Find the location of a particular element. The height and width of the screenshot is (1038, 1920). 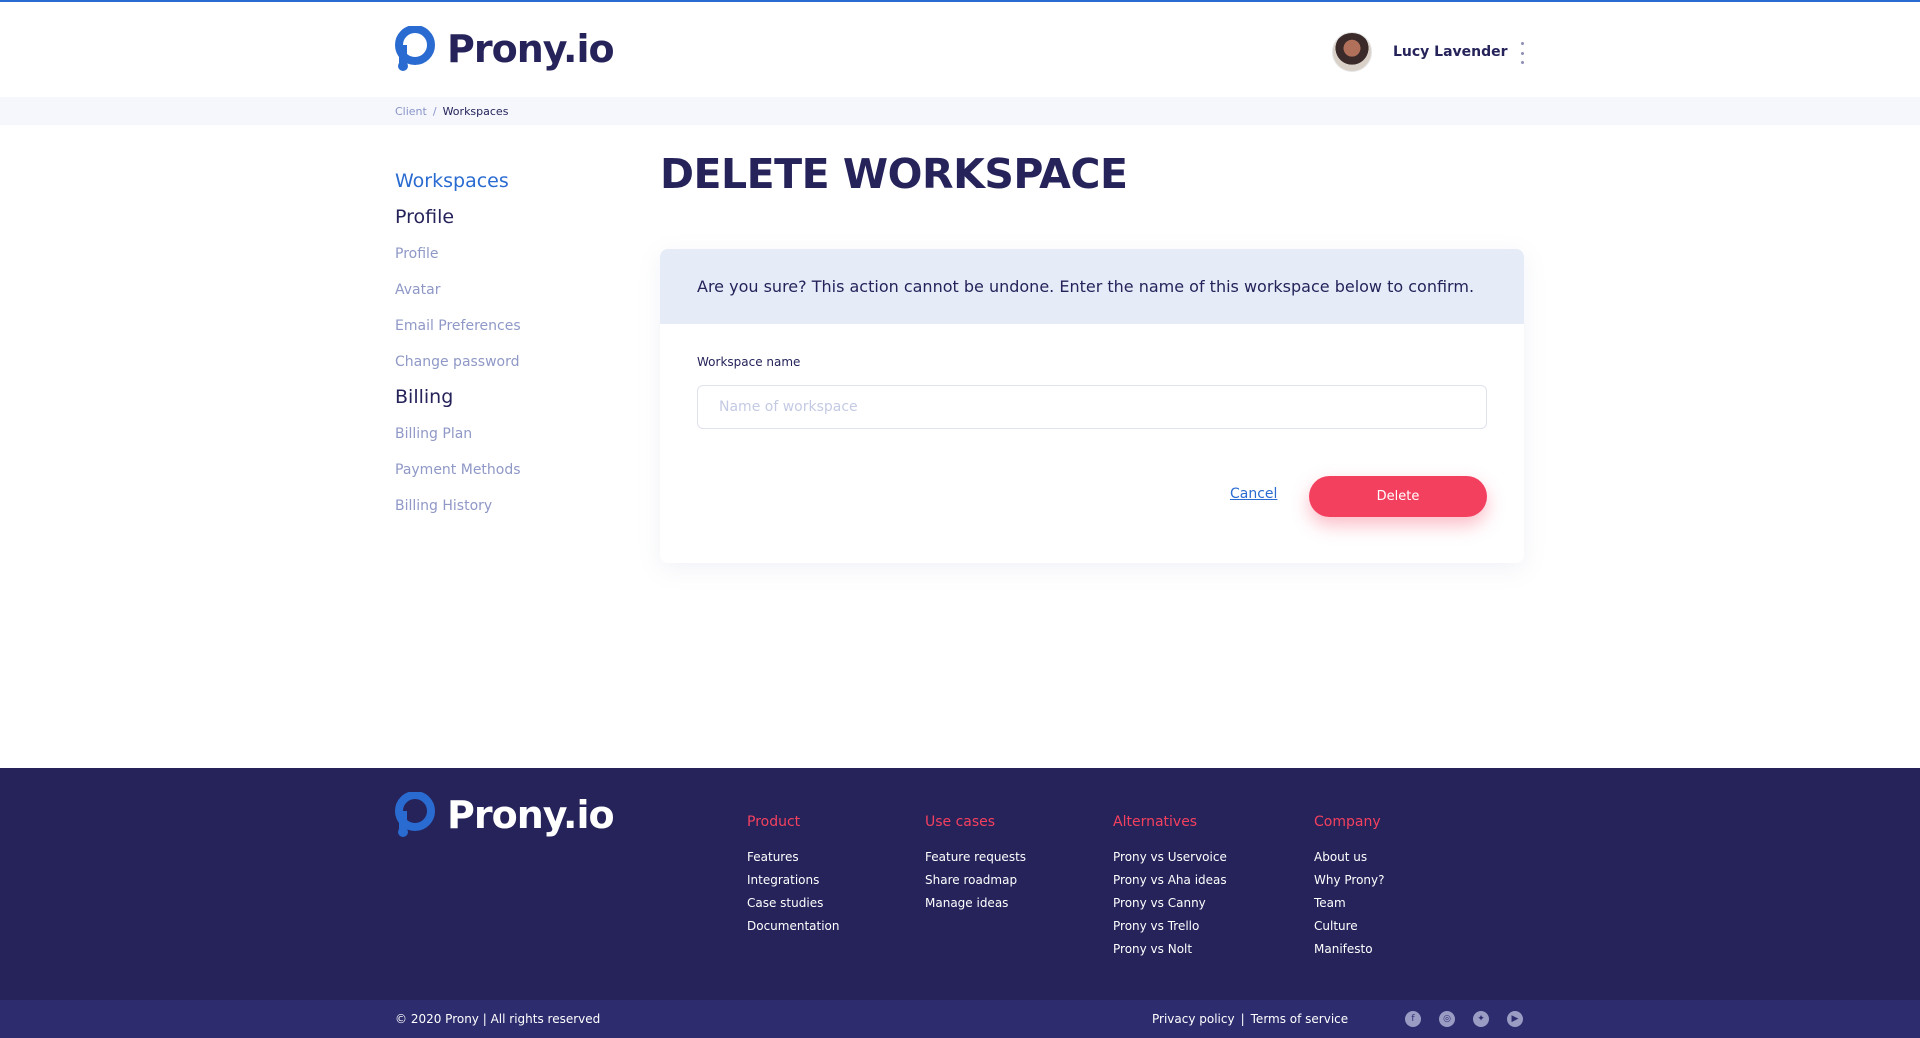

footer-link: Case studies is located at coordinates (793, 907).